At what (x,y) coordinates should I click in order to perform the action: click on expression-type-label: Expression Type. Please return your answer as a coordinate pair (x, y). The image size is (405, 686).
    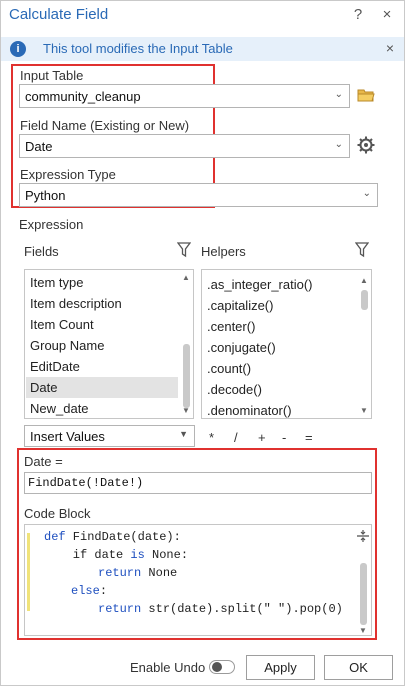
    Looking at the image, I should click on (68, 174).